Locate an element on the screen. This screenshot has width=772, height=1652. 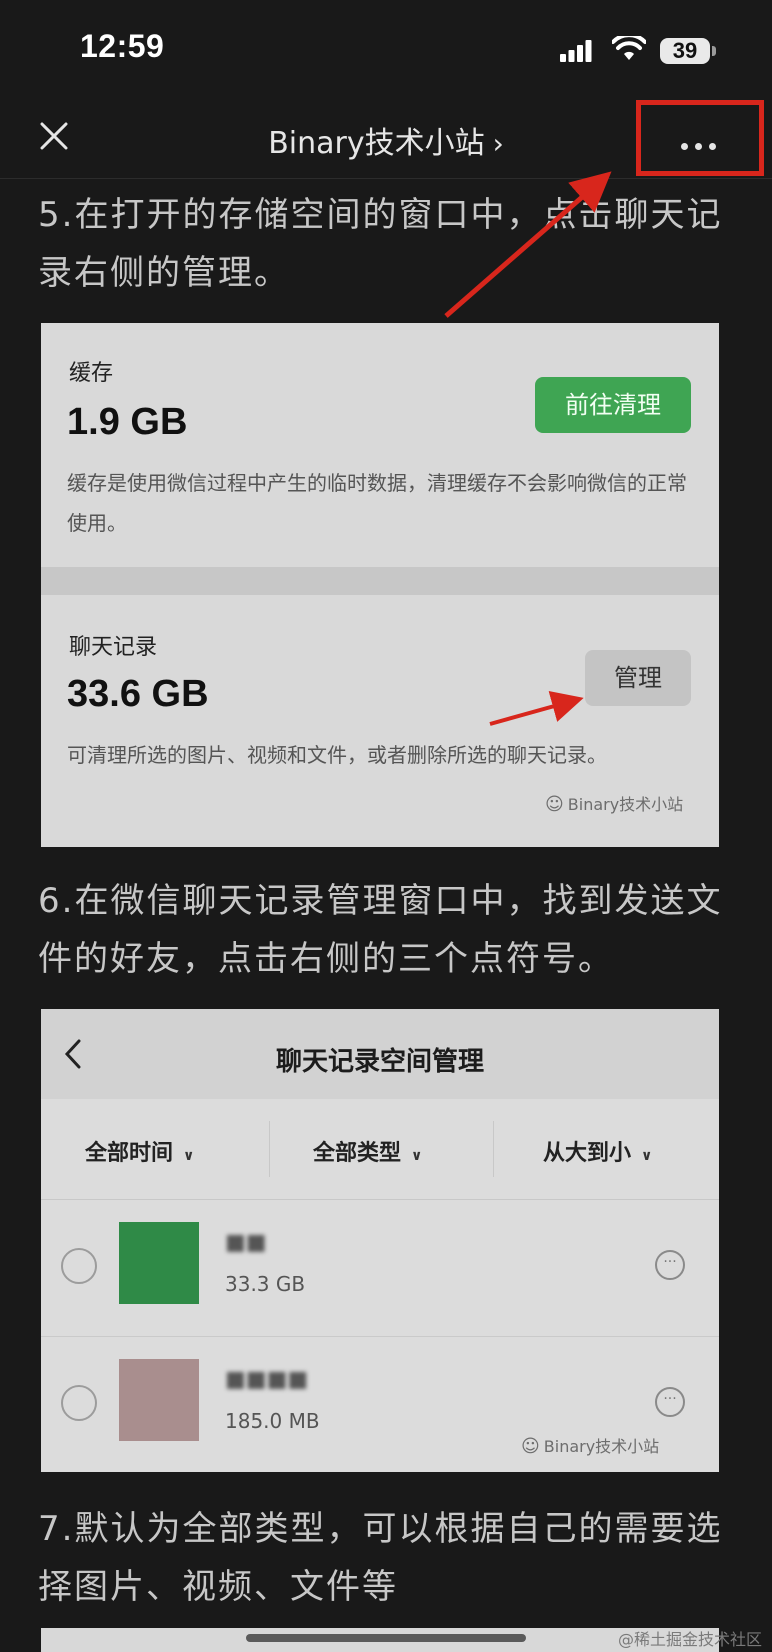
cache-description: 缓存是使用微信过程中产生的临时数据，清理缓存不会影响微信的正常使用。 is located at coordinates (377, 503).